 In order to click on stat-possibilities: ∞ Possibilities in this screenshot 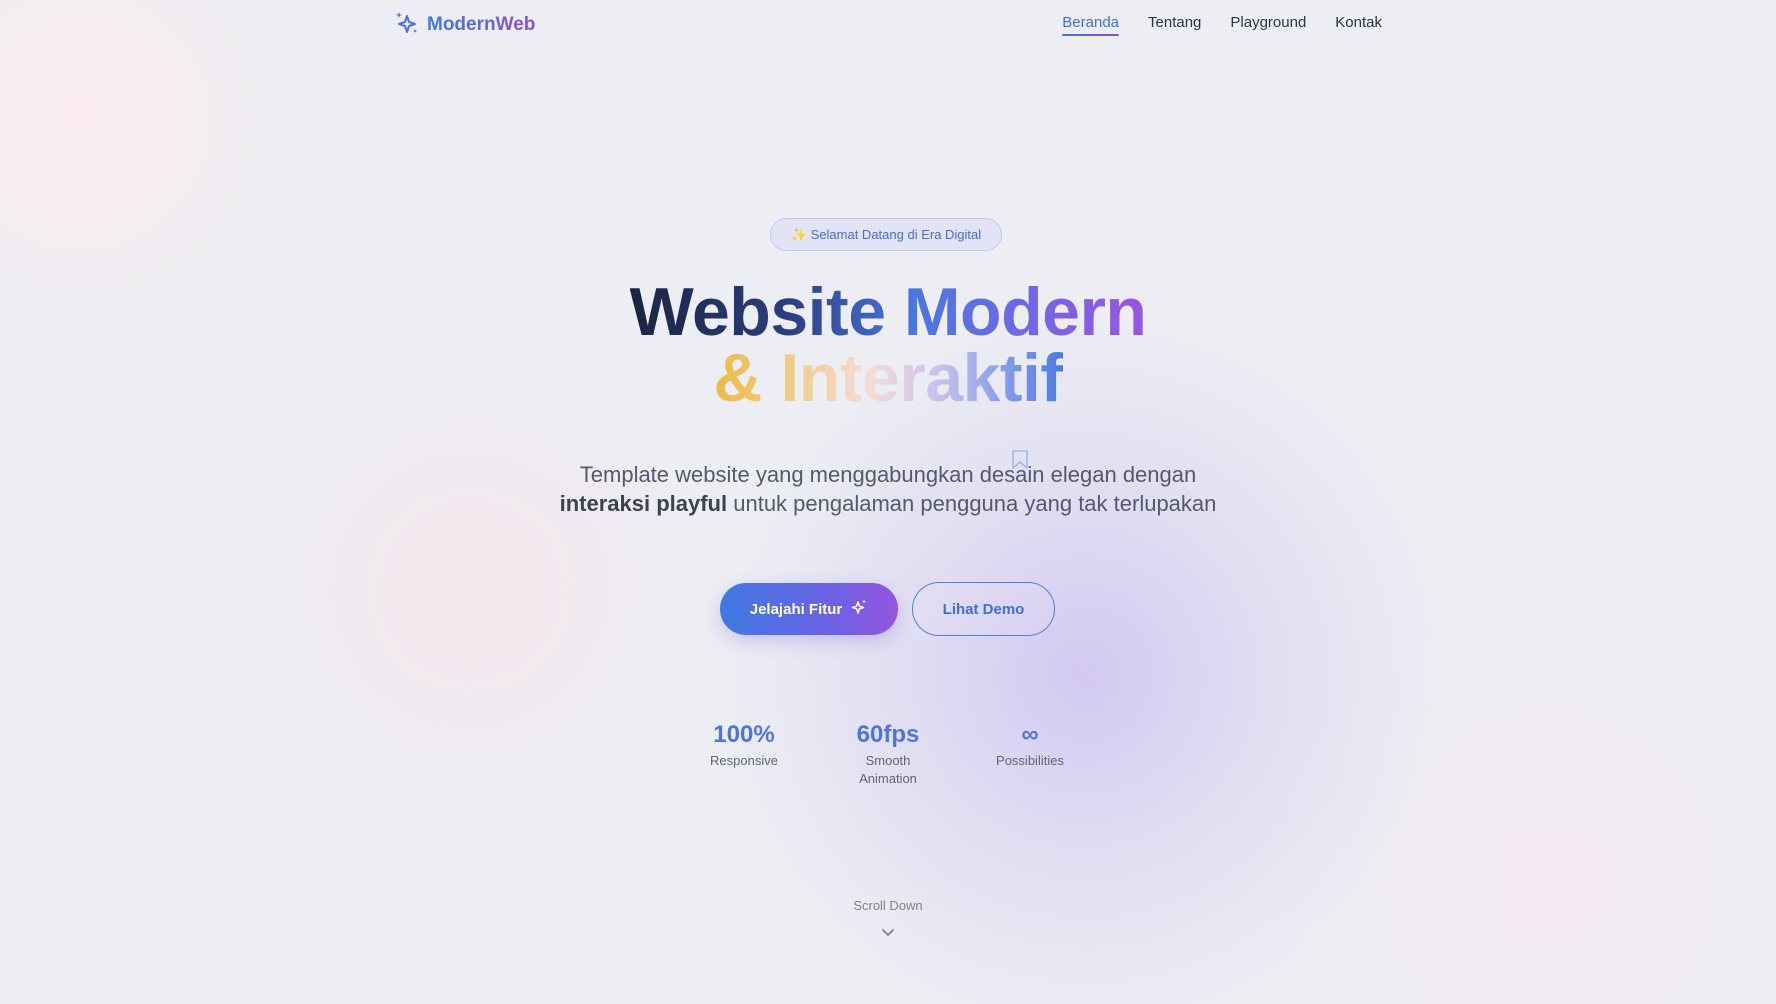, I will do `click(1030, 745)`.